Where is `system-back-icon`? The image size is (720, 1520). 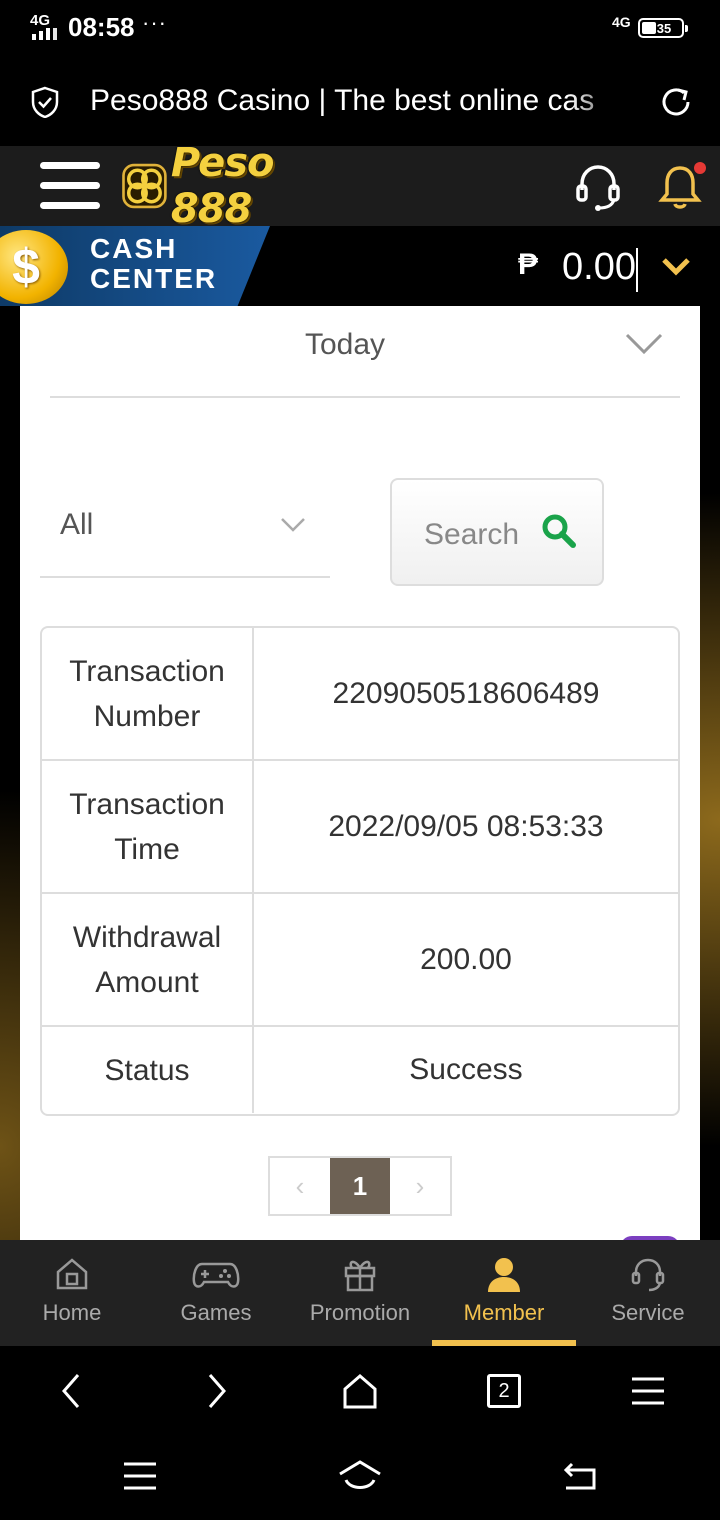 system-back-icon is located at coordinates (580, 1476).